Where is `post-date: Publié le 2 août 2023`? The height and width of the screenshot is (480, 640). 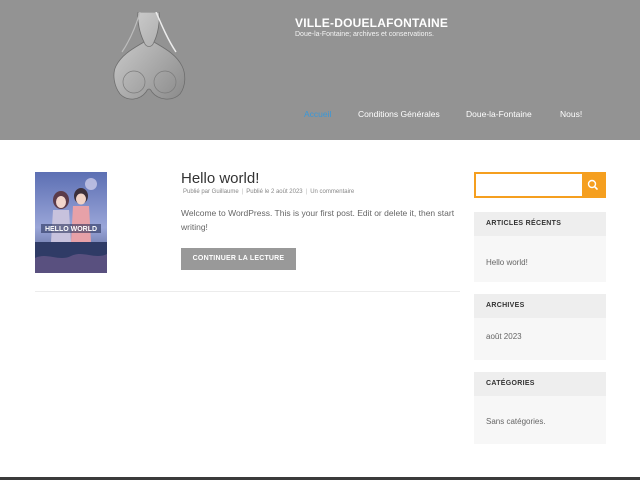
post-date: Publié le 2 août 2023 is located at coordinates (274, 192).